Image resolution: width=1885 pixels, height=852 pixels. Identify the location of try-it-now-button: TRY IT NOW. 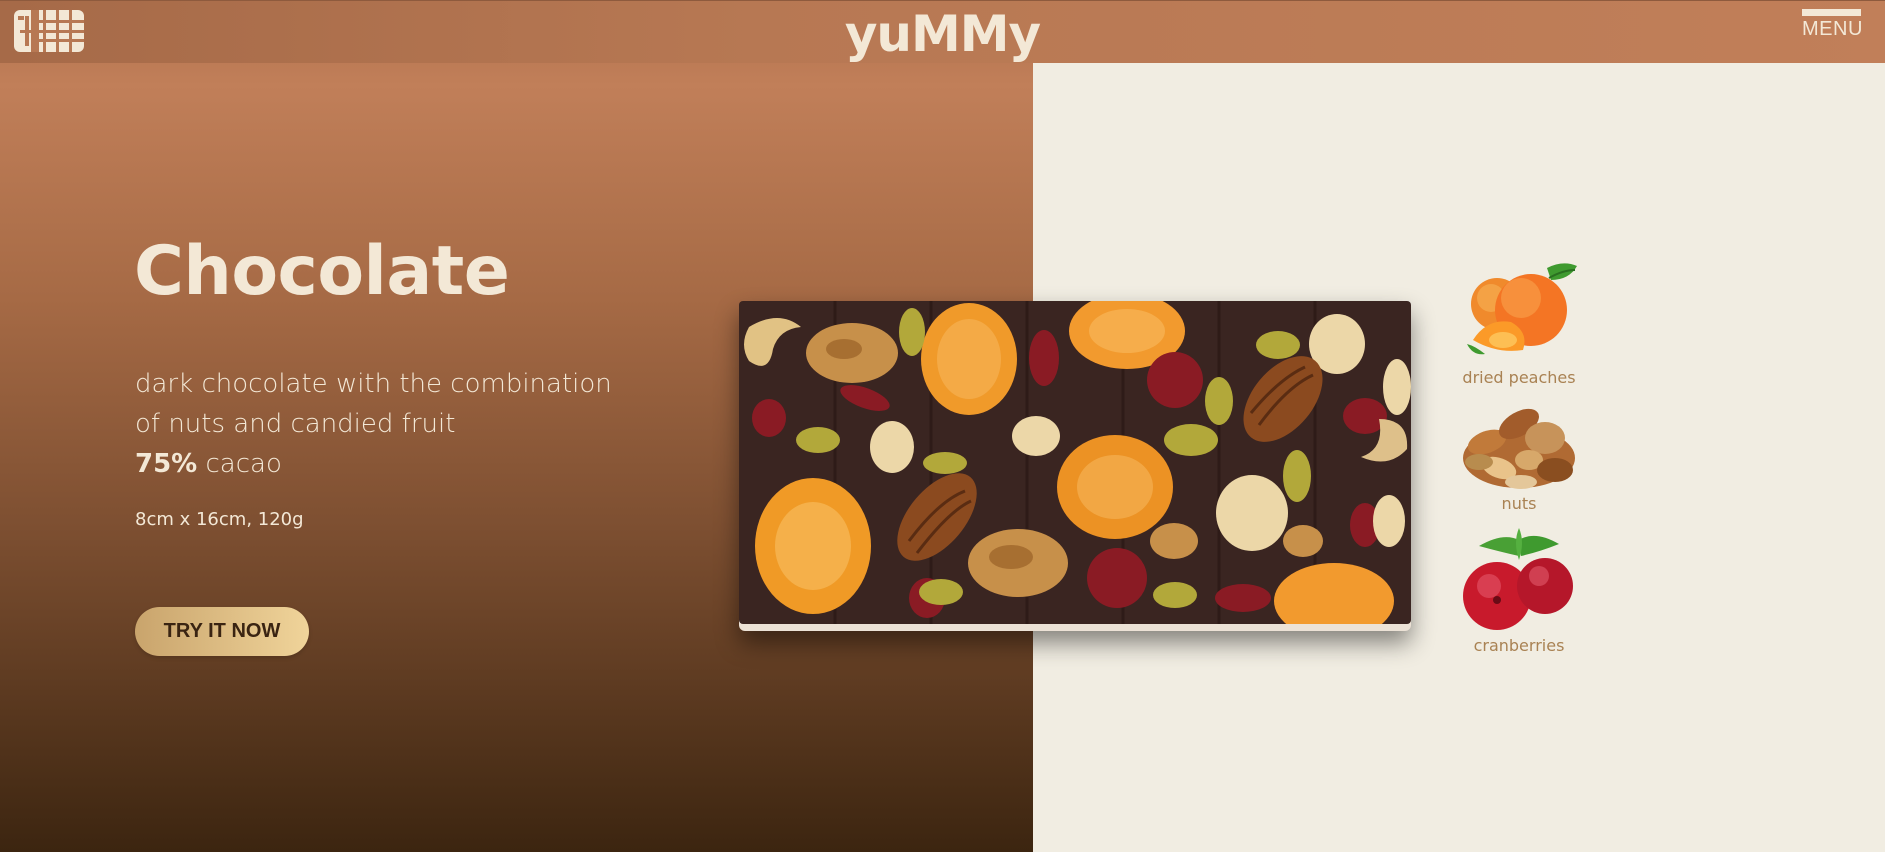
(222, 631).